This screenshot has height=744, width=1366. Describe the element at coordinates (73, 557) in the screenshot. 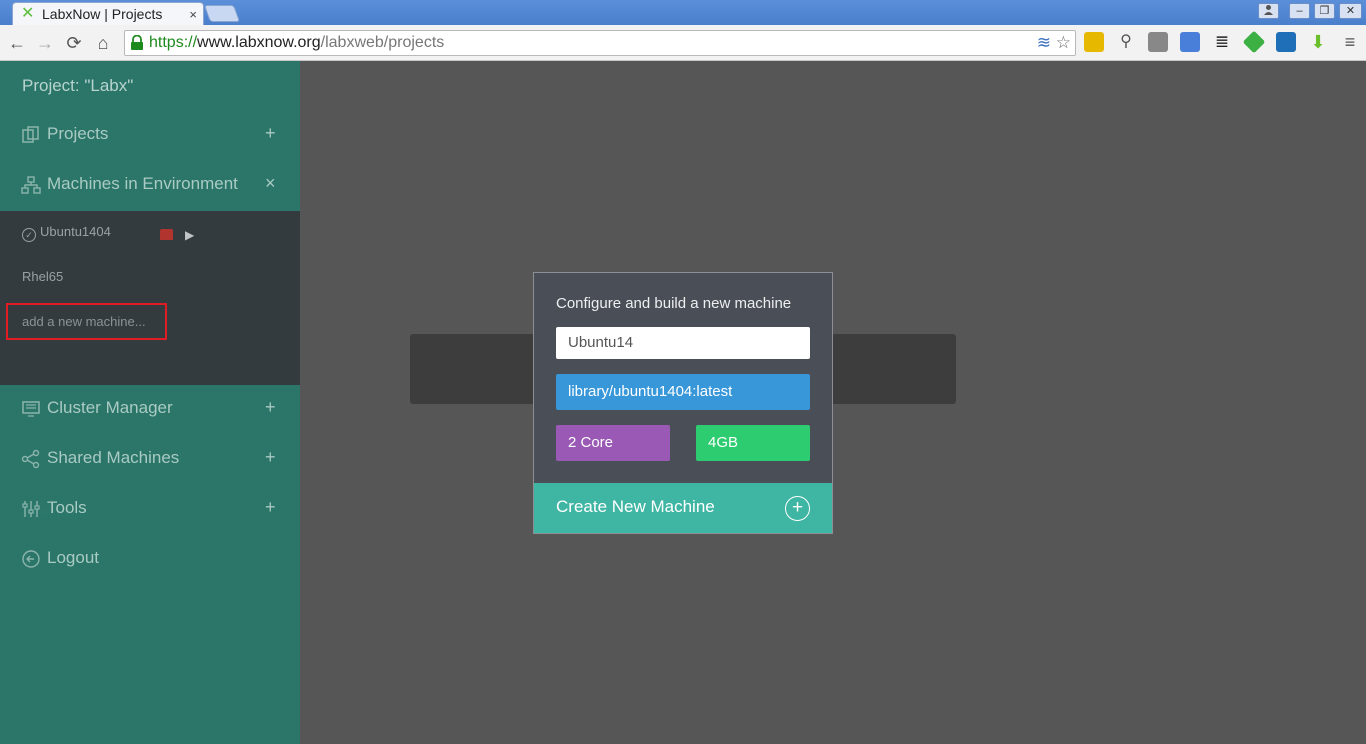

I see `sidebar-item-label: Logout` at that location.